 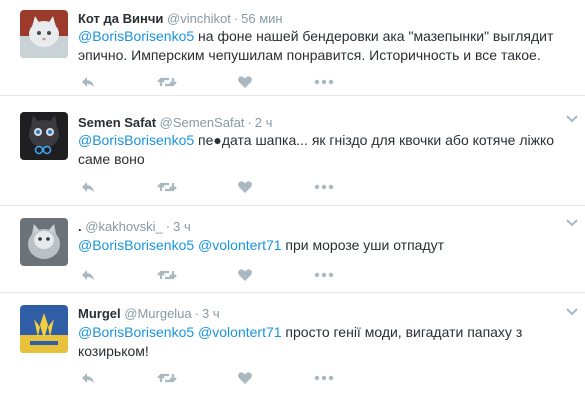 What do you see at coordinates (157, 313) in the screenshot?
I see `author-handle: @Murgelua` at bounding box center [157, 313].